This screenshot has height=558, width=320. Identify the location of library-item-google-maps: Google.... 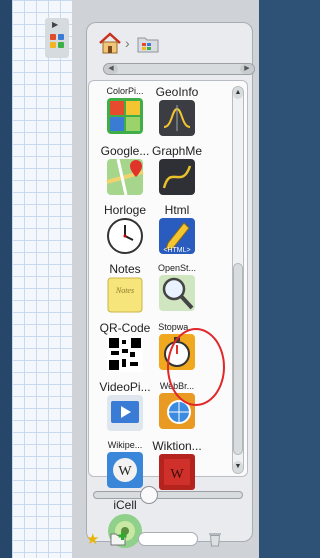
(125, 170).